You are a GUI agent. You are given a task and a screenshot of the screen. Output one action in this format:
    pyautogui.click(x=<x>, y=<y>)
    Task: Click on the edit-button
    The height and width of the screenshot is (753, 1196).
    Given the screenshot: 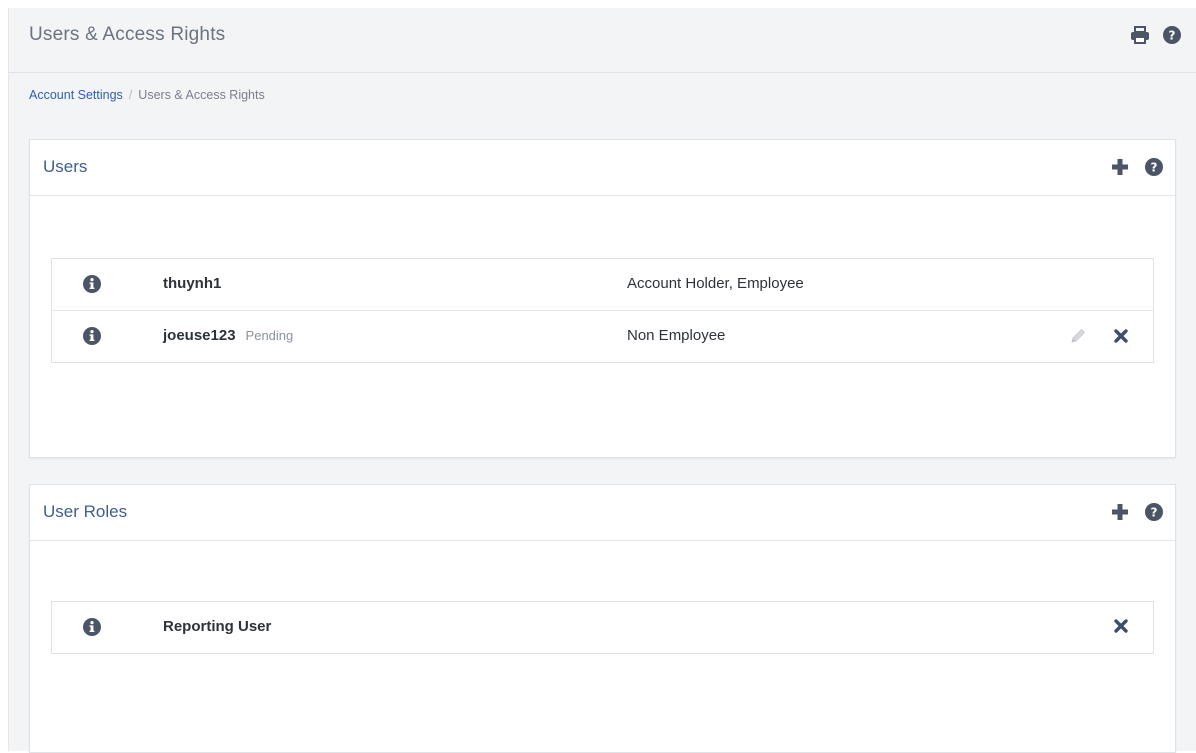 What is the action you would take?
    pyautogui.click(x=1078, y=336)
    